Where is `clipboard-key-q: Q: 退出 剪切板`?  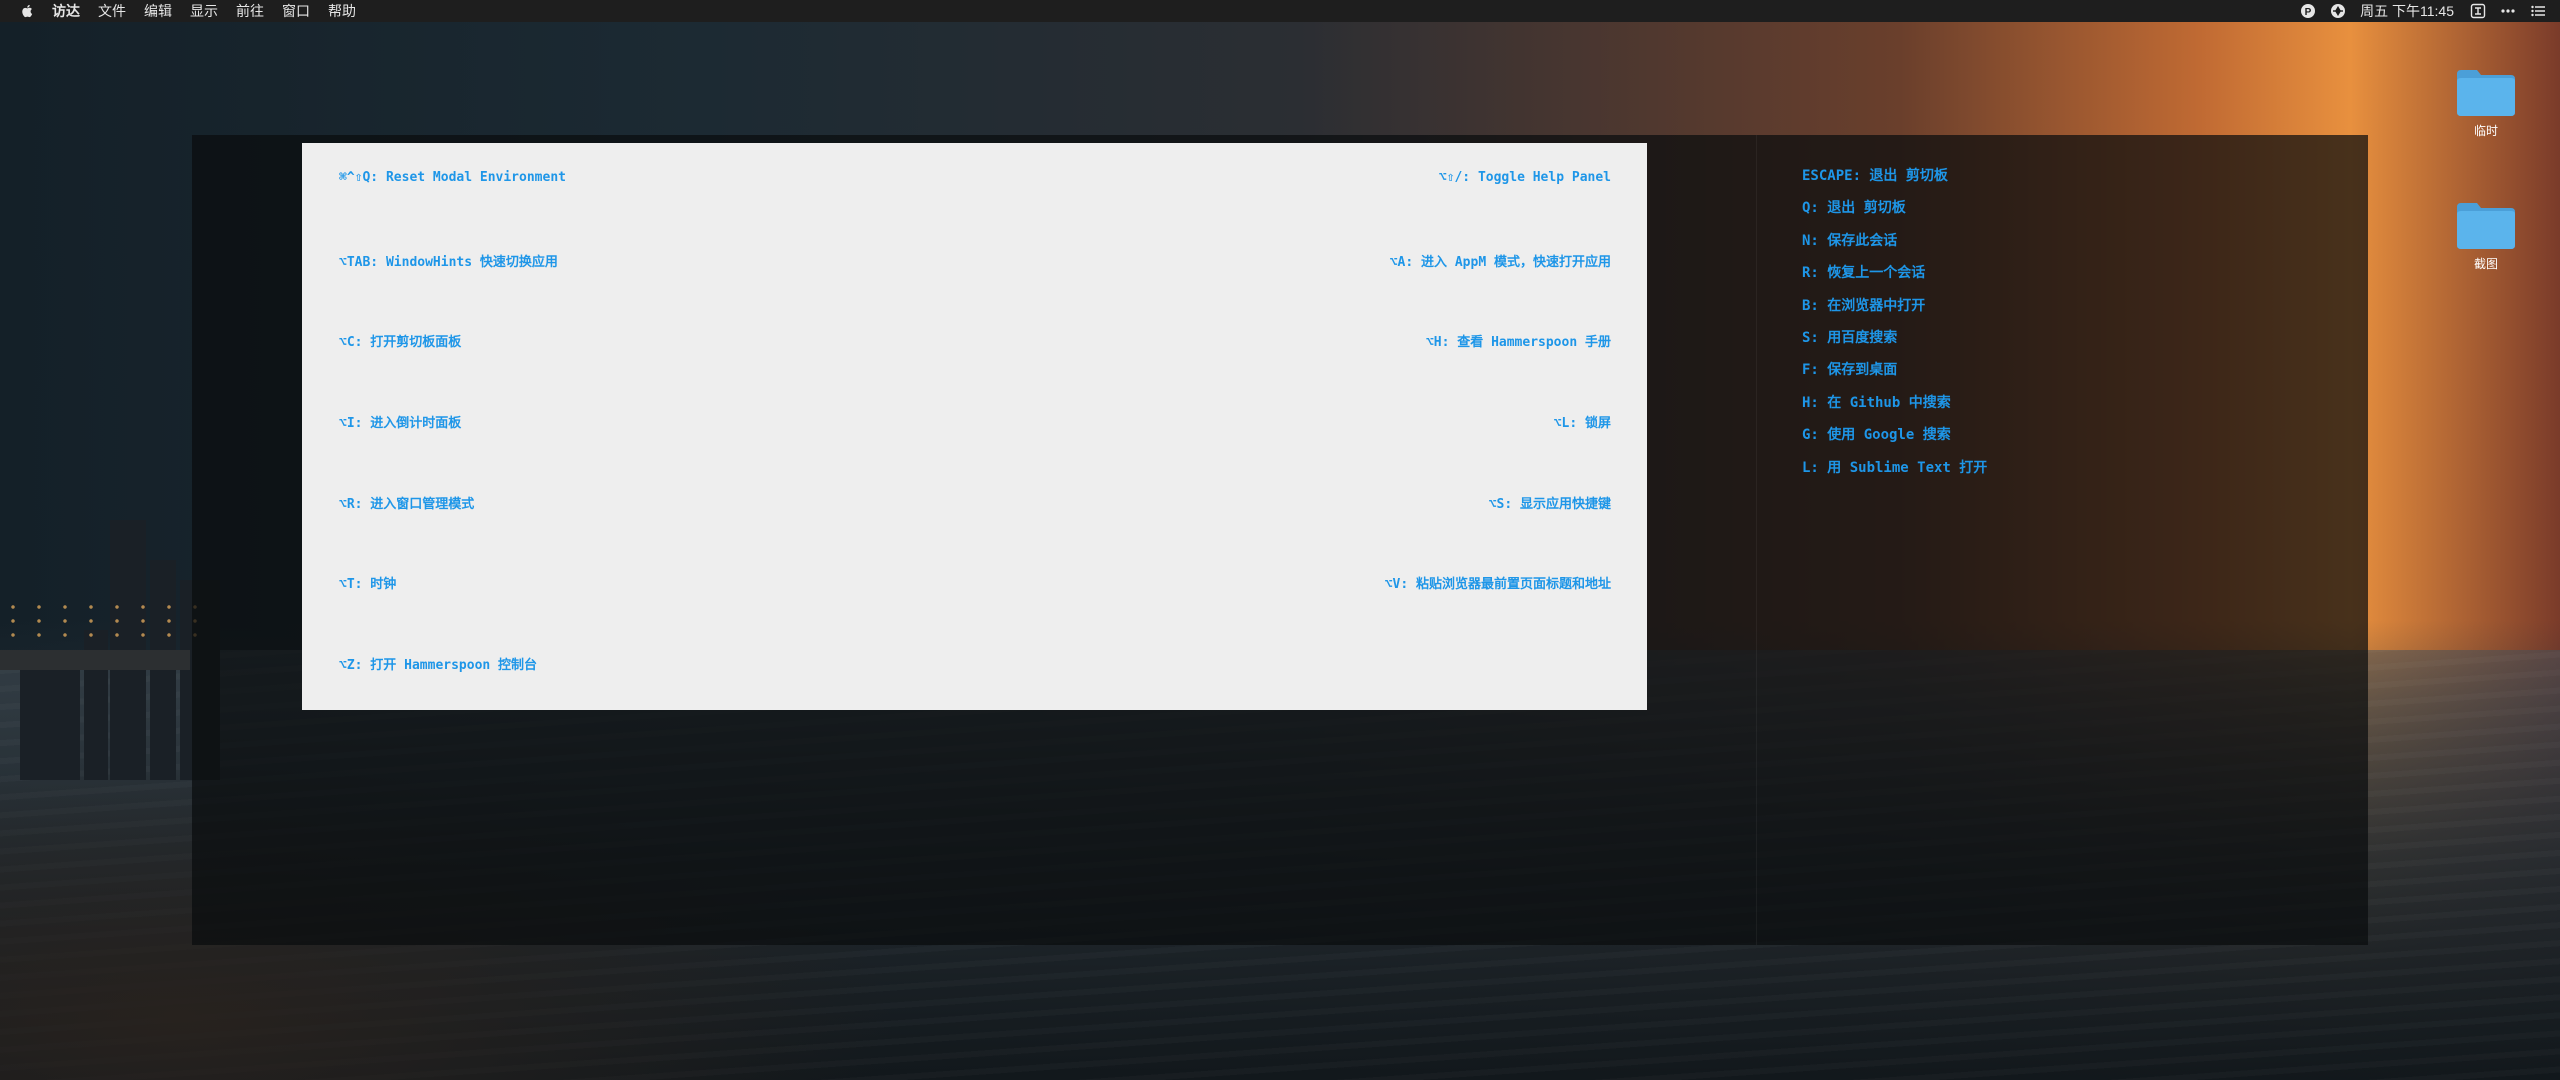
clipboard-key-q: Q: 退出 剪切板 is located at coordinates (1854, 208).